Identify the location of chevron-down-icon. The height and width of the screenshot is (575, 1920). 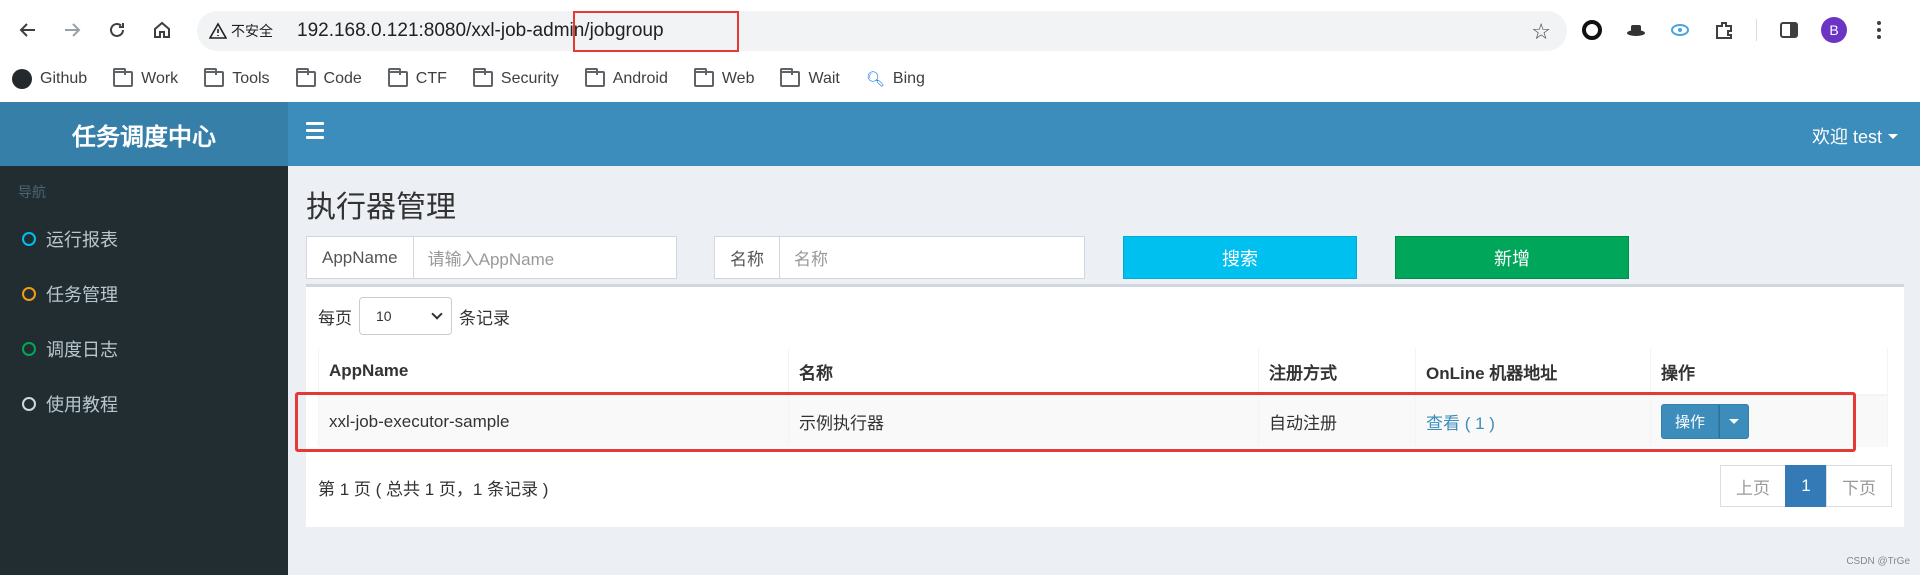
(437, 314).